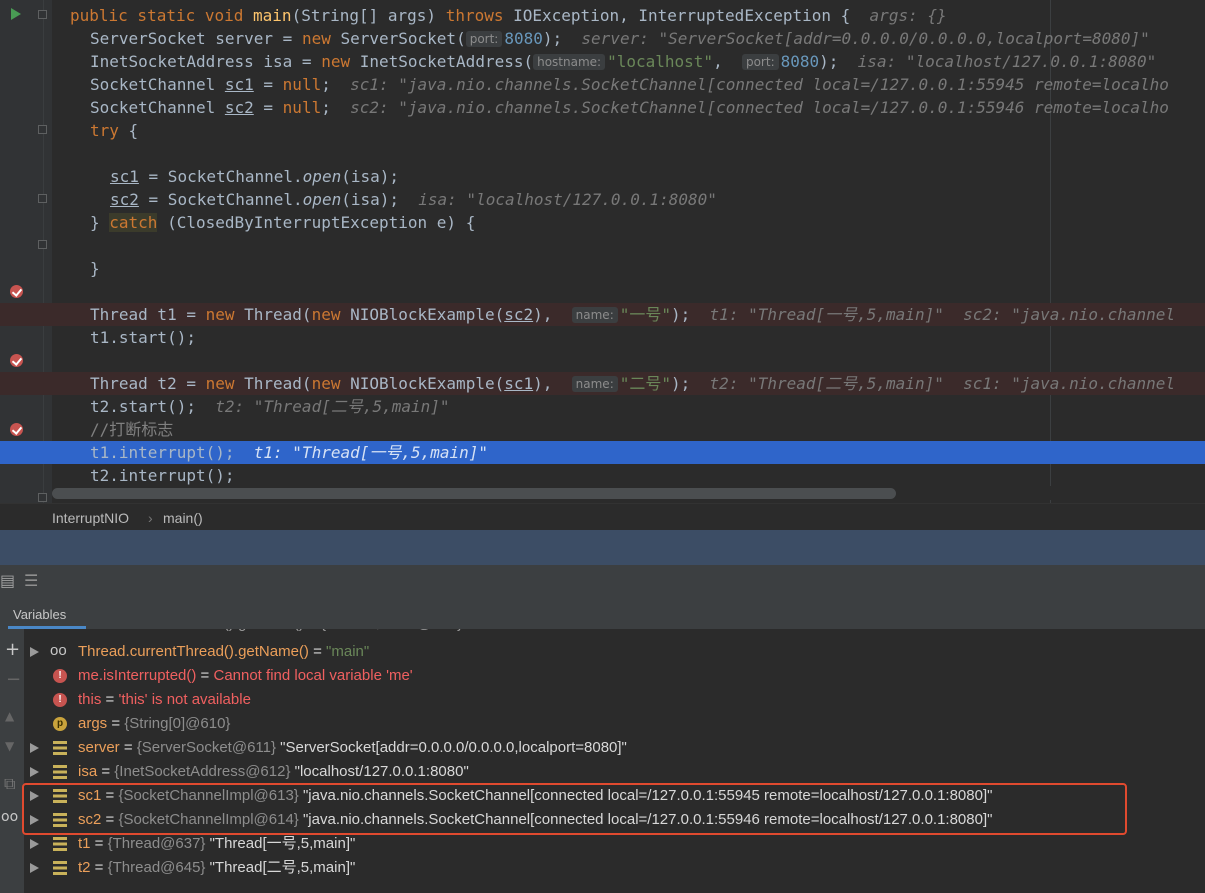 Image resolution: width=1205 pixels, height=893 pixels. What do you see at coordinates (220, 199) in the screenshot?
I see `code-token: = SocketChannel.` at bounding box center [220, 199].